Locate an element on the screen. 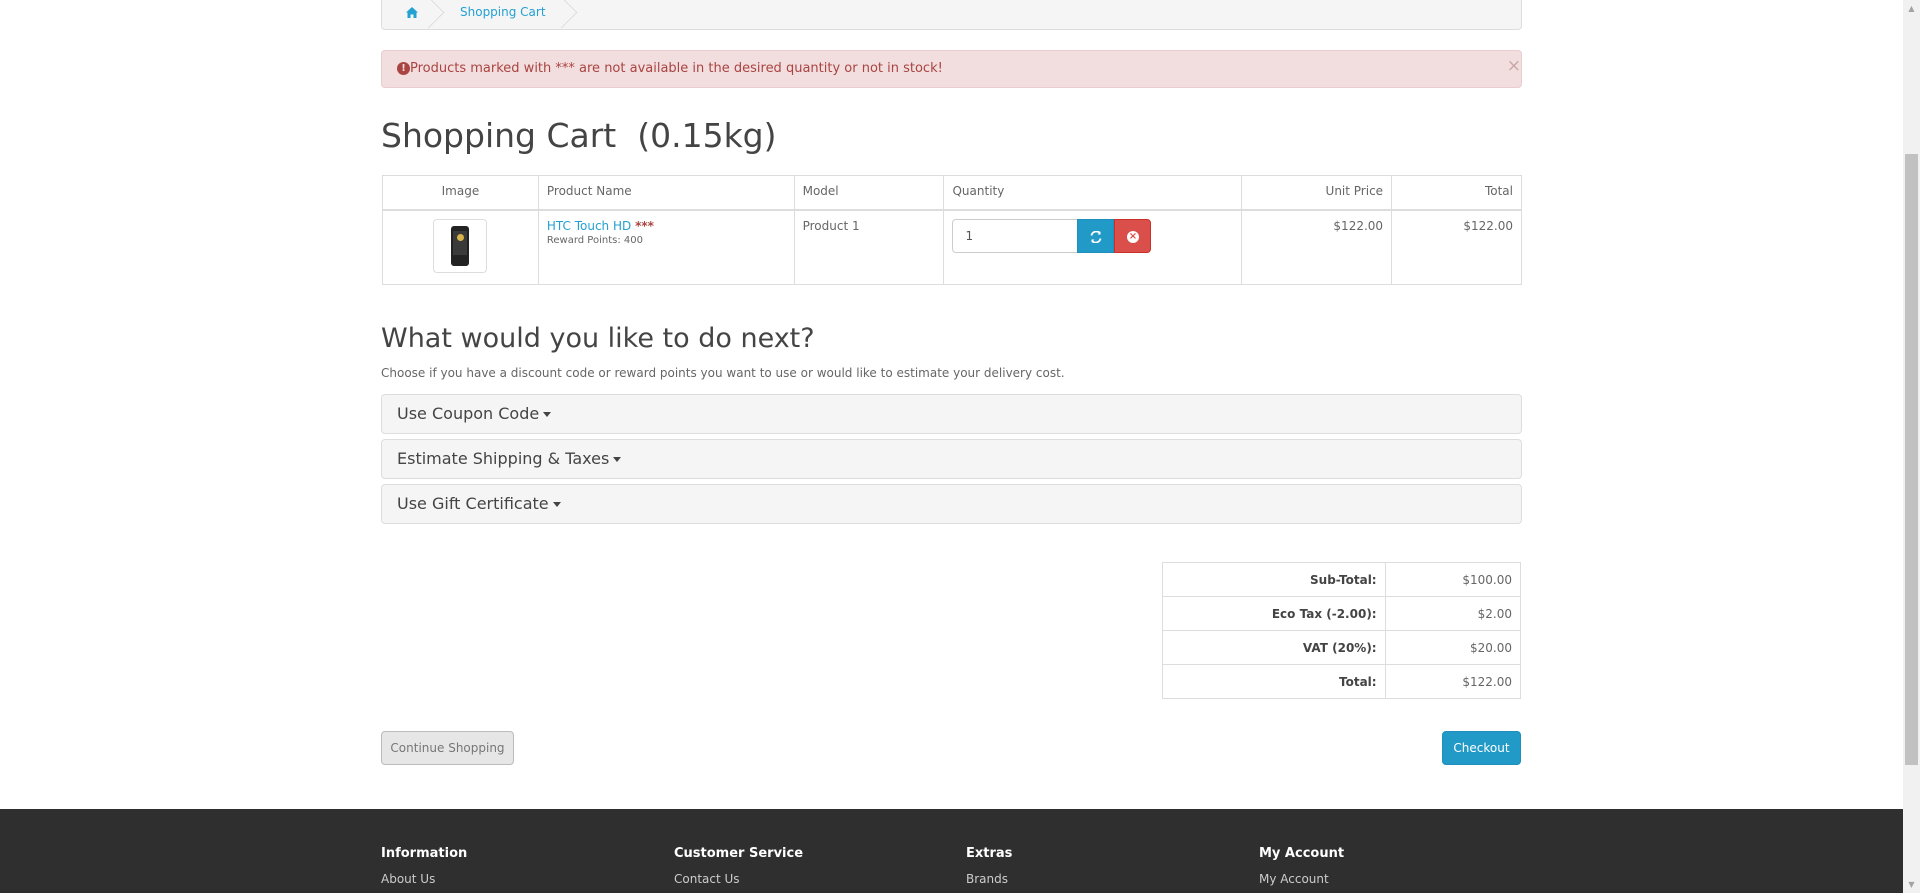 The width and height of the screenshot is (1920, 893). totals-row: Sub-Total: $100.00 is located at coordinates (1342, 579).